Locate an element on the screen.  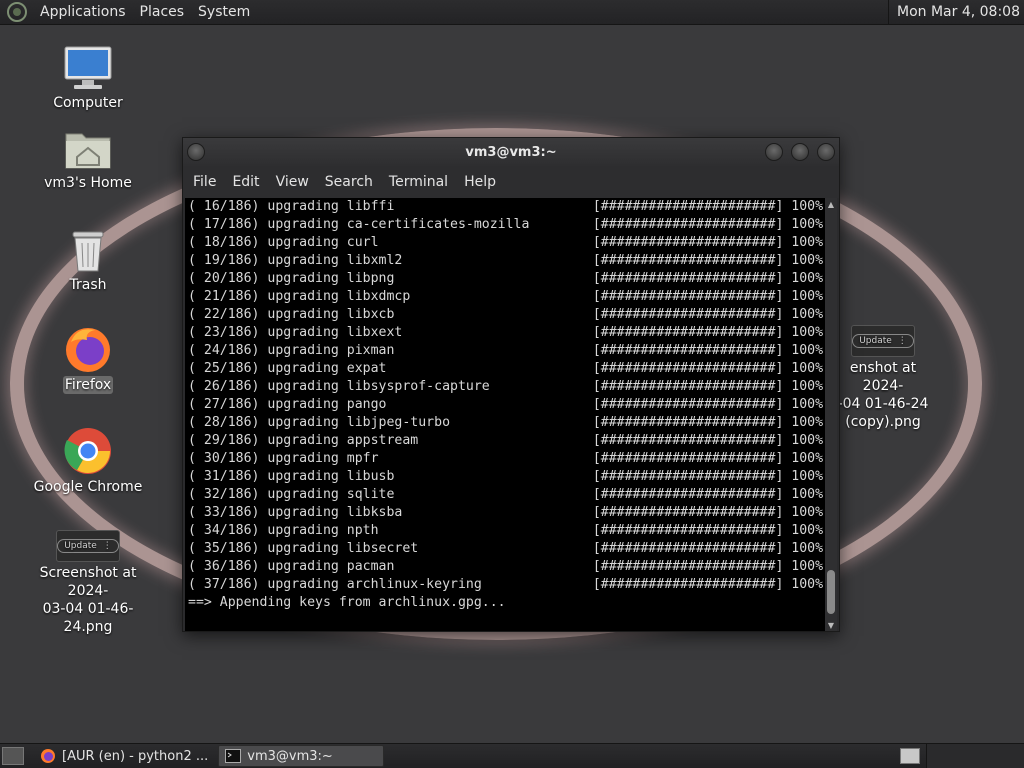
thumb-update-button: Update ⋮ is located at coordinates (883, 341).